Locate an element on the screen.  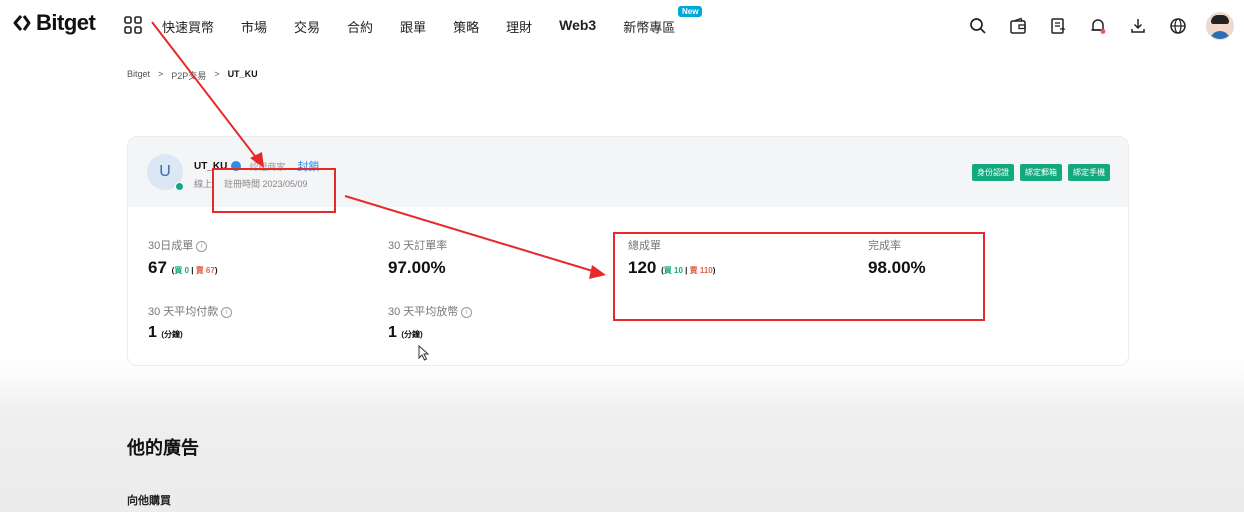
user-avatar is located at coordinates (1220, 26).